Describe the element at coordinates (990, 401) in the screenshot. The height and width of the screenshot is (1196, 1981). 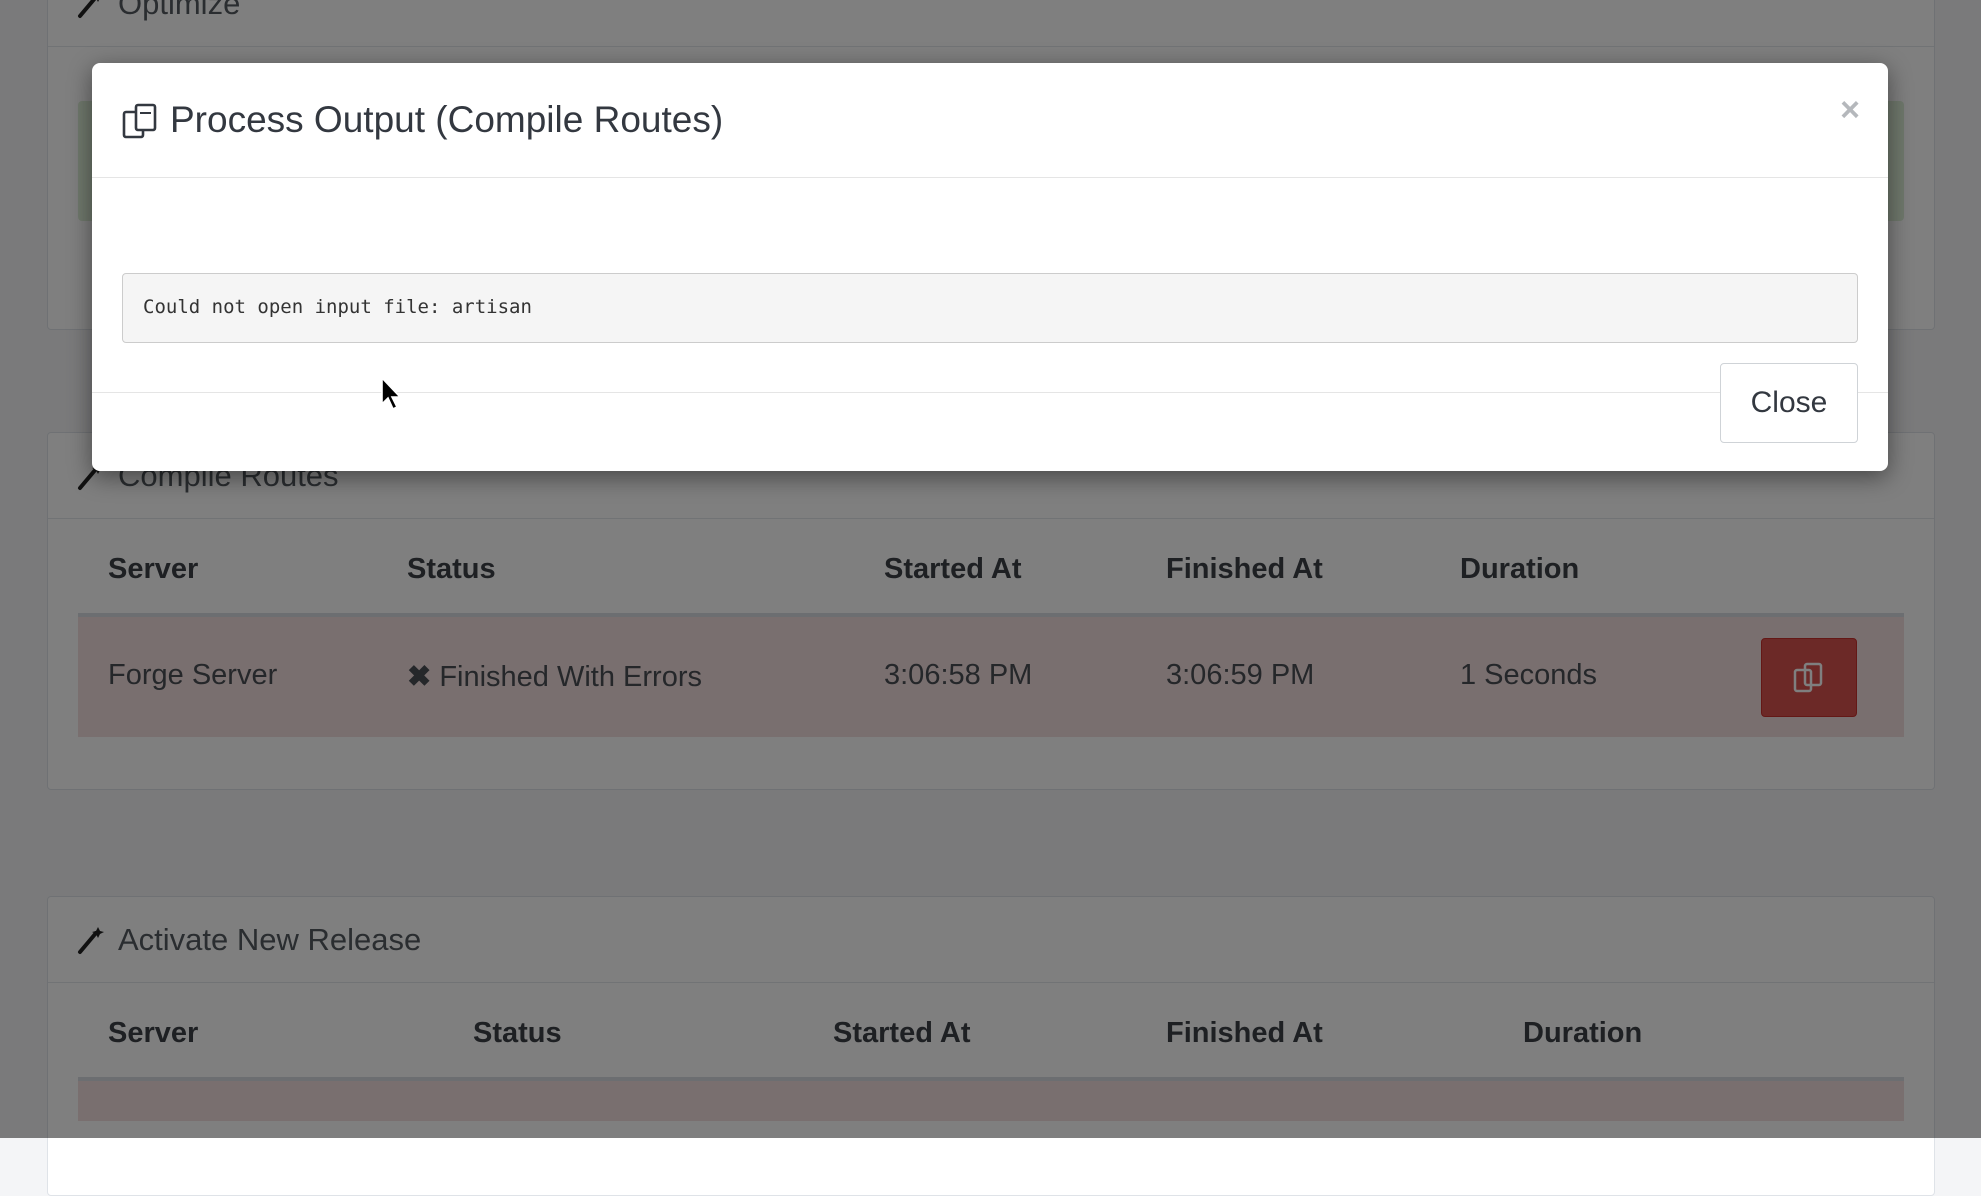
I see `modal-footer: Close` at that location.